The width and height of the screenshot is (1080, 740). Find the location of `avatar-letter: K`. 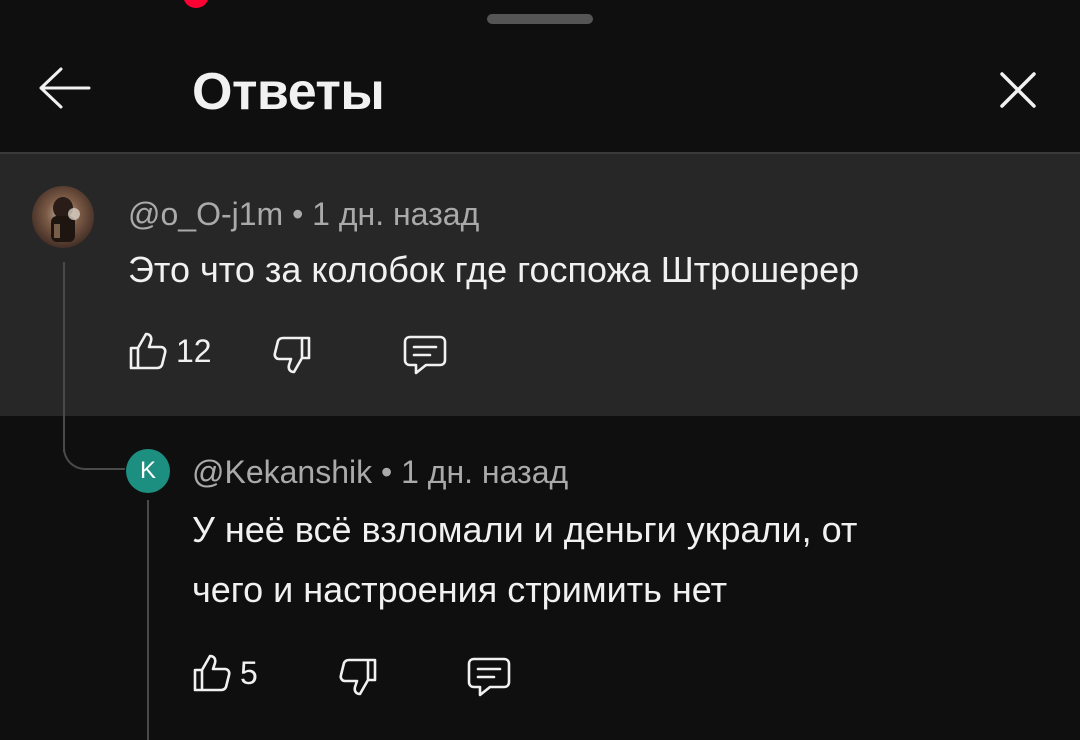

avatar-letter: K is located at coordinates (147, 470).